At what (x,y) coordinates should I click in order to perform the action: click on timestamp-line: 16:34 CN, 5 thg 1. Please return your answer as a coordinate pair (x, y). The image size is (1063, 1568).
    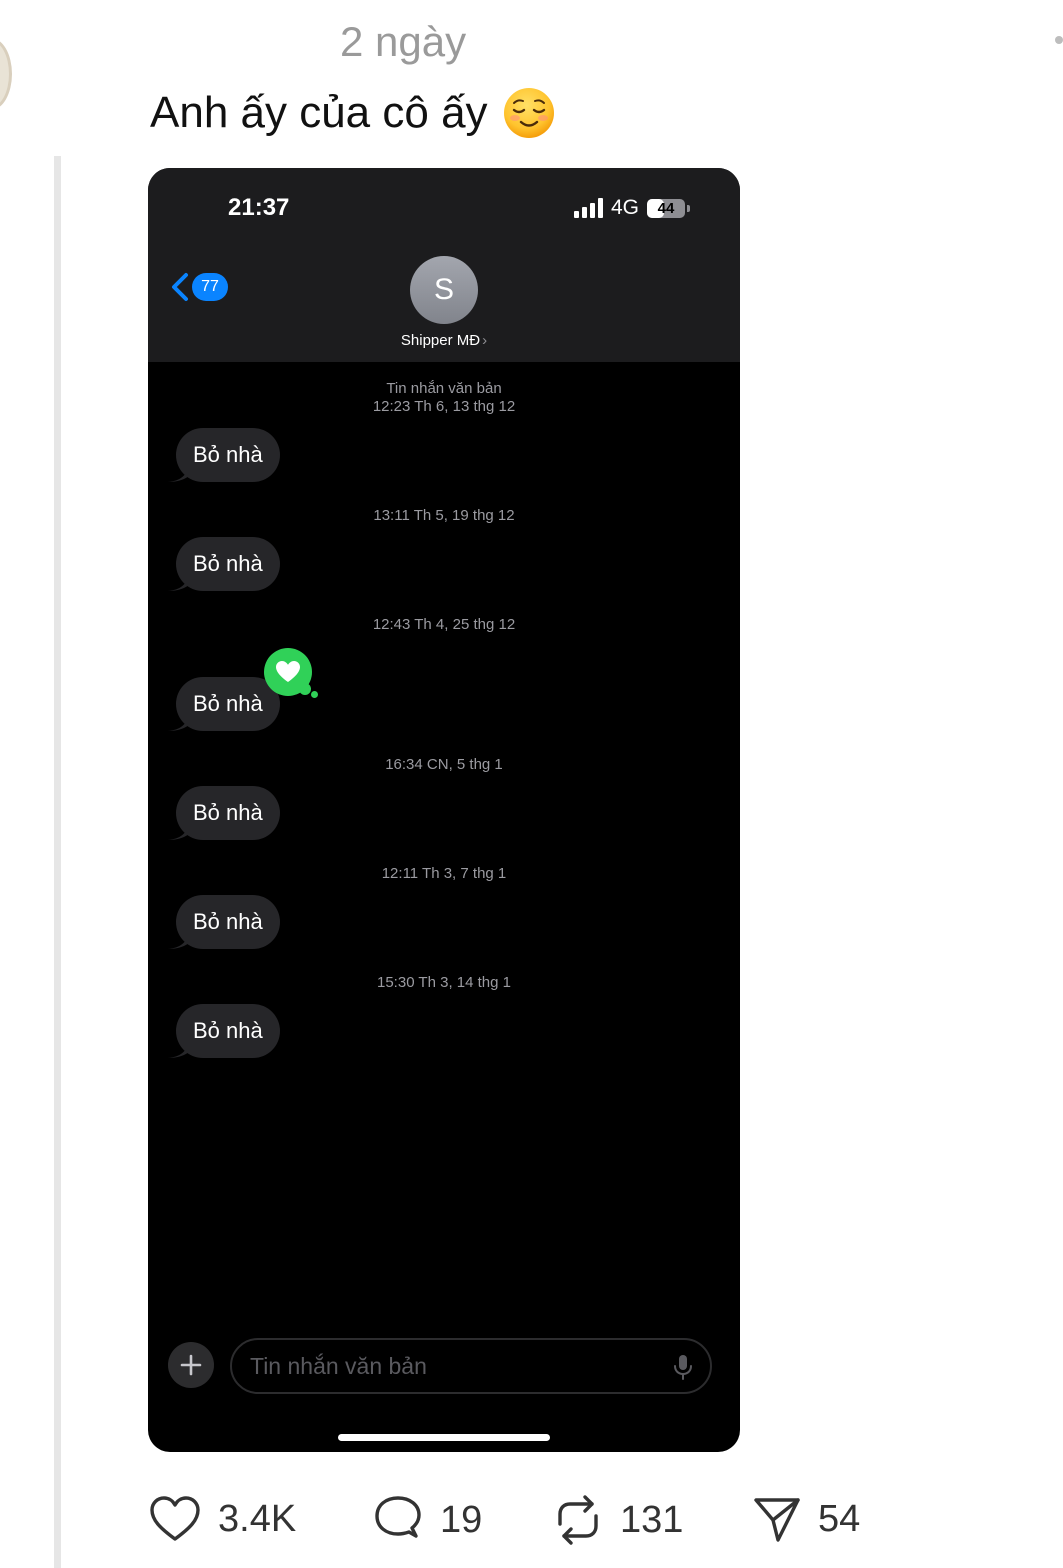
    Looking at the image, I should click on (444, 764).